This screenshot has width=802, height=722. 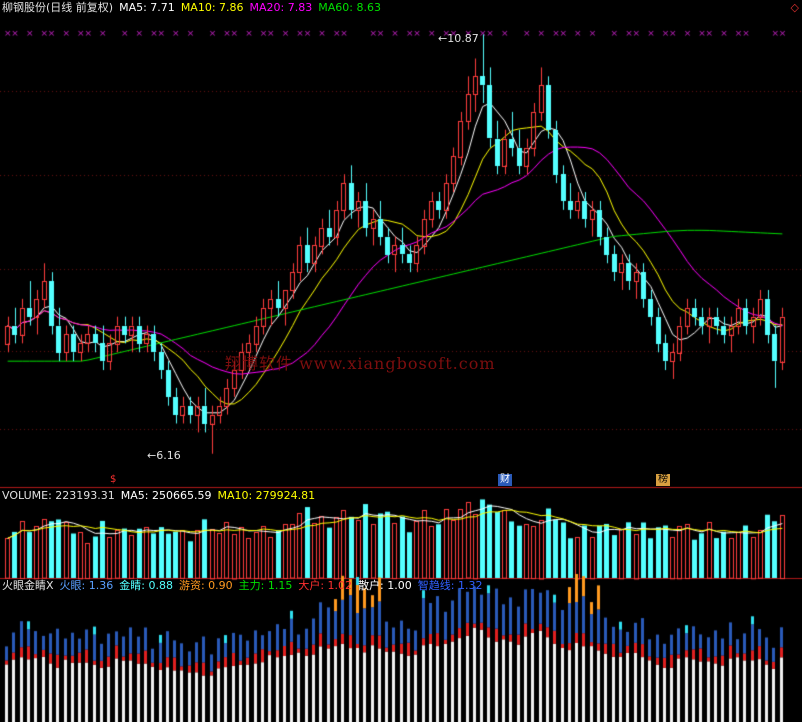 I want to click on marker-cai: 财, so click(x=505, y=480).